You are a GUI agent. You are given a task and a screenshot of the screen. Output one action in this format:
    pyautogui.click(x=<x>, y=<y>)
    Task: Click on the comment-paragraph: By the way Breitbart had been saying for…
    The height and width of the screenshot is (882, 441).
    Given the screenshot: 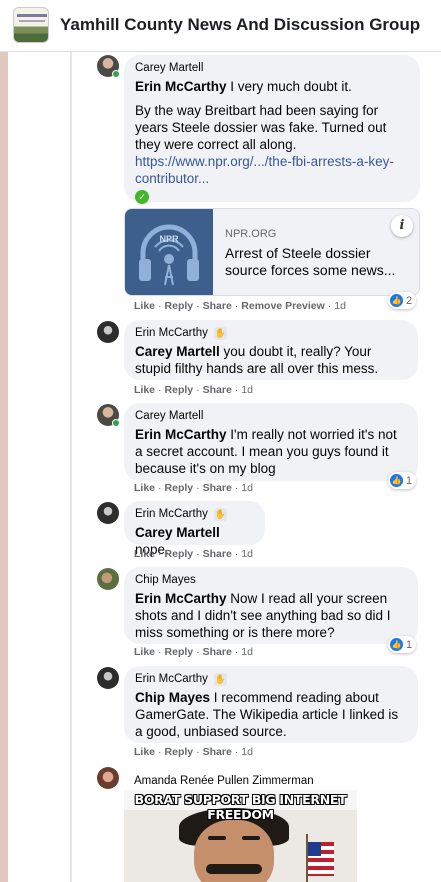 What is the action you would take?
    pyautogui.click(x=261, y=127)
    